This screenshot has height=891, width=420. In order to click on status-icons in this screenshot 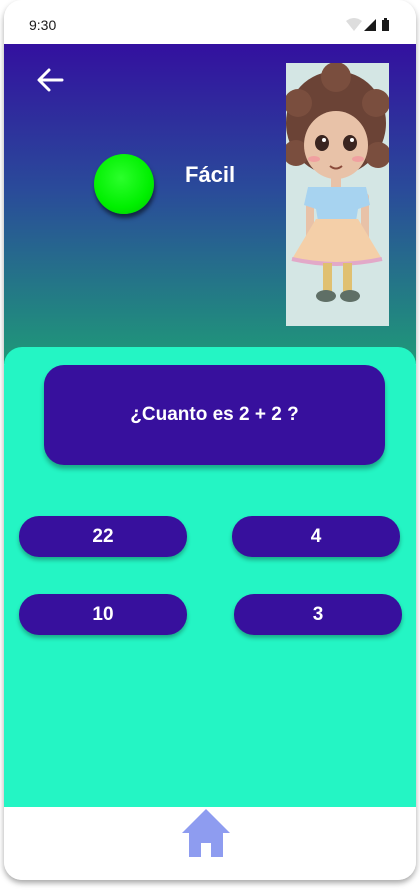, I will do `click(367, 24)`.